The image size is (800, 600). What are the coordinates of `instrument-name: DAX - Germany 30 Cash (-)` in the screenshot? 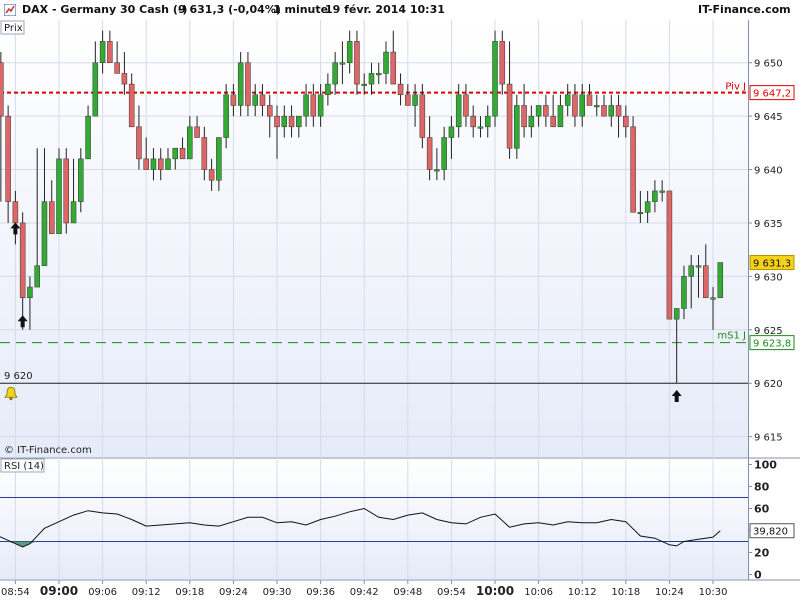 It's located at (105, 9).